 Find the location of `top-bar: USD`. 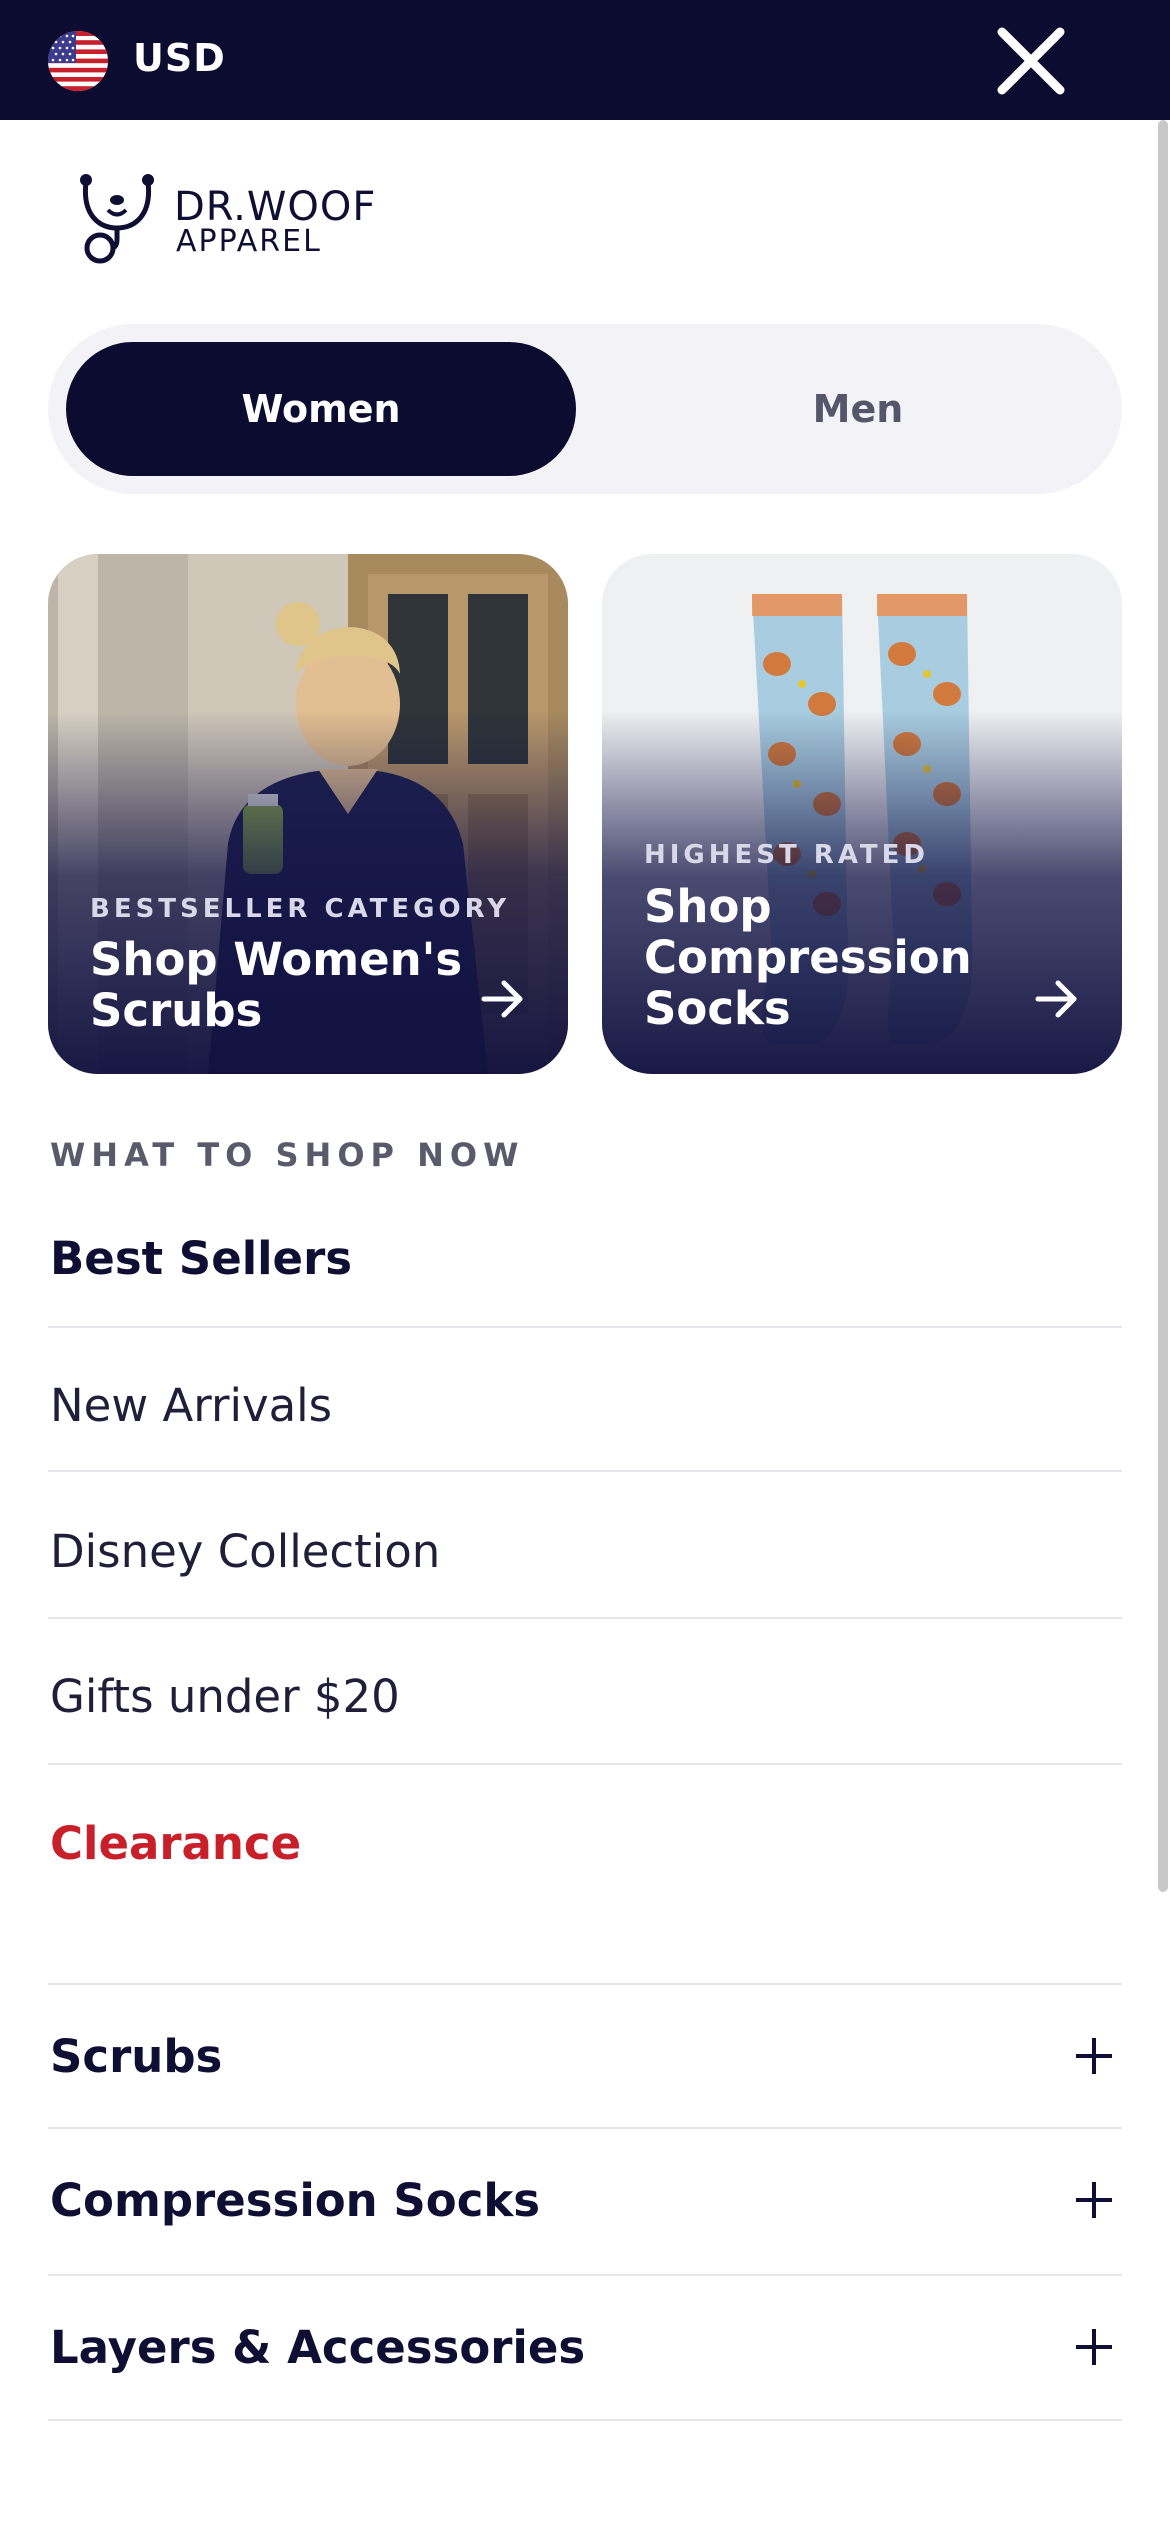

top-bar: USD is located at coordinates (585, 60).